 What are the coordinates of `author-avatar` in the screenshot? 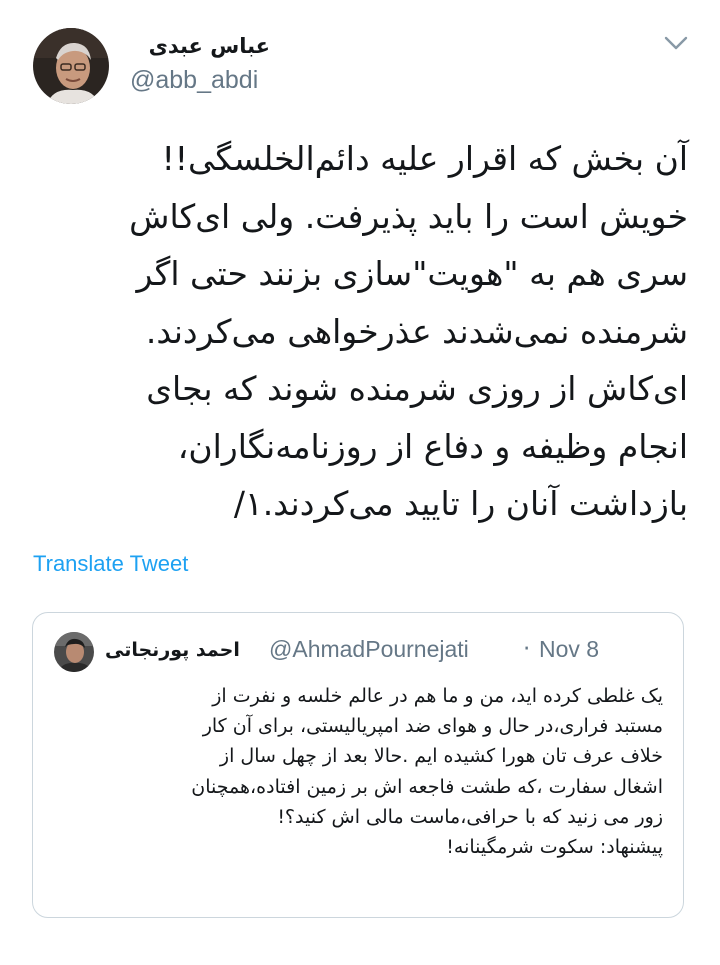 It's located at (71, 66).